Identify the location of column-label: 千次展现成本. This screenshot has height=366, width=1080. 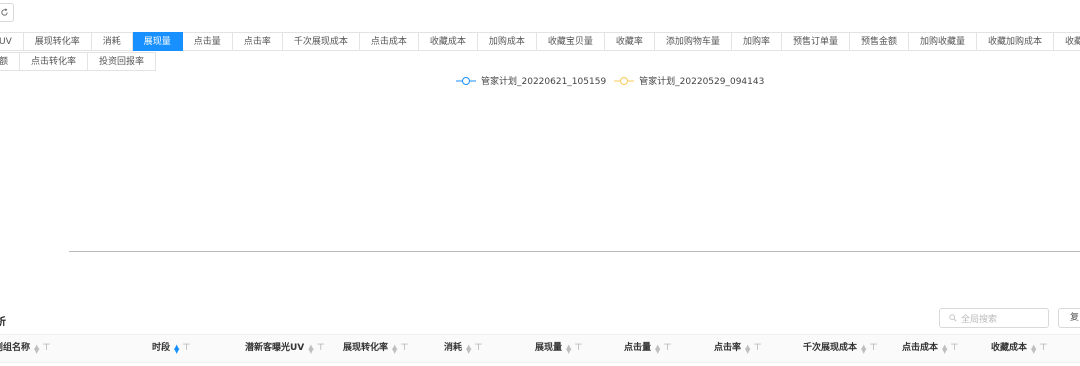
(830, 348).